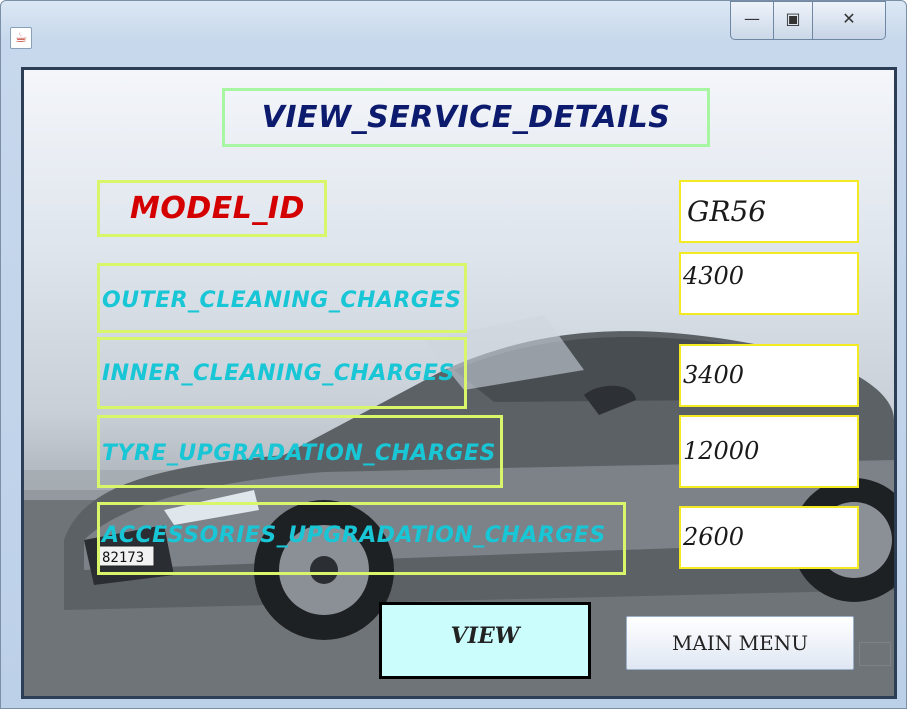 The image size is (907, 709). Describe the element at coordinates (875, 654) in the screenshot. I see `resize-grip-icon` at that location.